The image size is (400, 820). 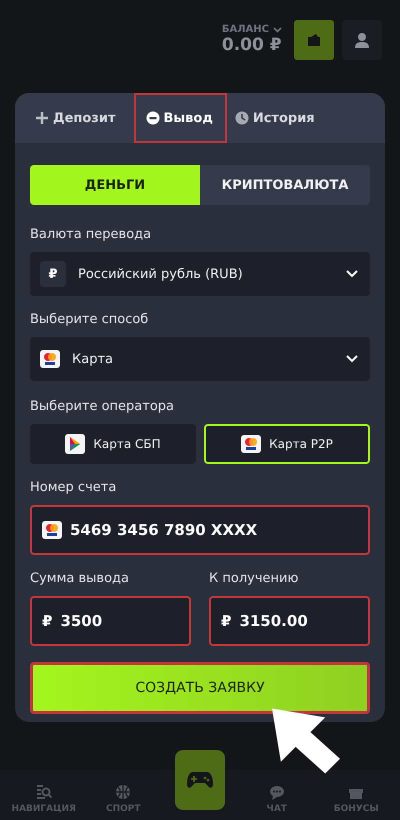 I want to click on plus-icon, so click(x=42, y=118).